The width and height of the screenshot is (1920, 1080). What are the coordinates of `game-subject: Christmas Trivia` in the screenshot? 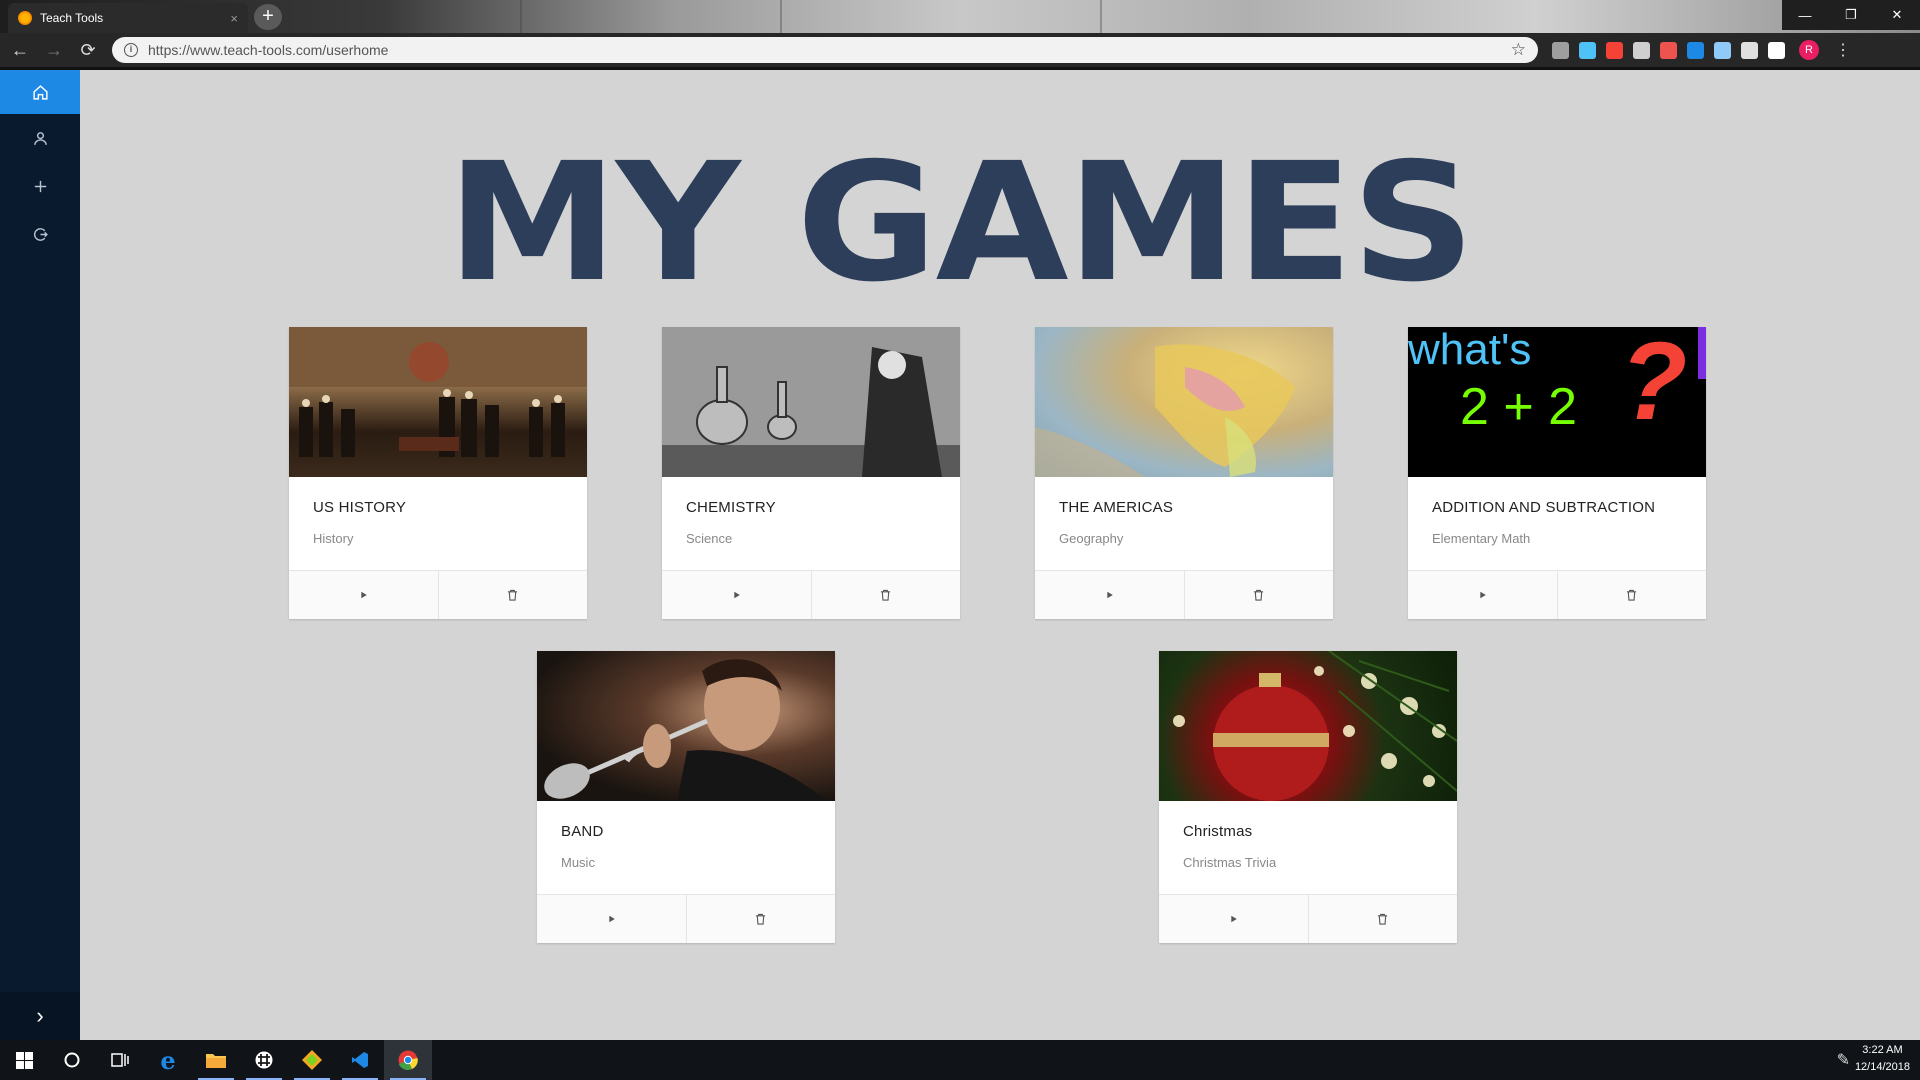 It's located at (1230, 862).